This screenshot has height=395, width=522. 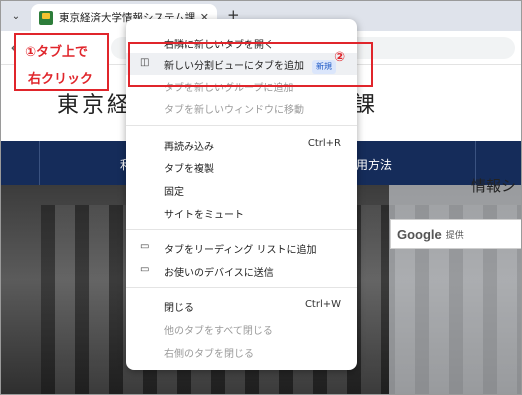 What do you see at coordinates (174, 192) in the screenshot?
I see `menu-item-label: 固定` at bounding box center [174, 192].